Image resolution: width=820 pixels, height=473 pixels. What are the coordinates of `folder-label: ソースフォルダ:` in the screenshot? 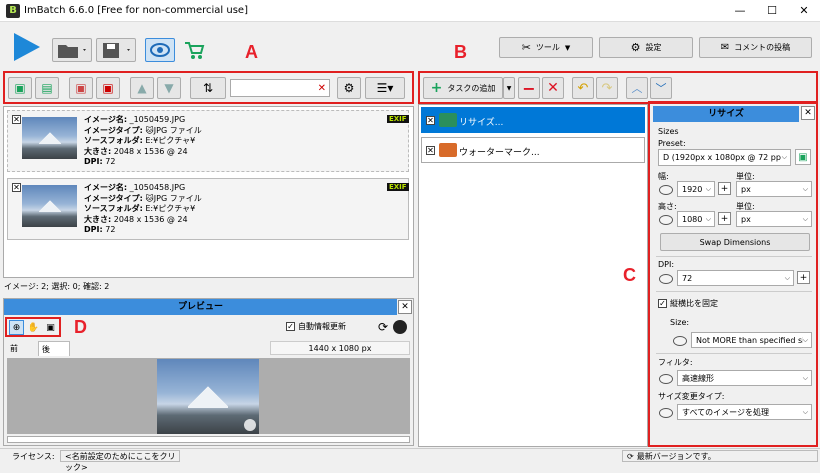 It's located at (113, 140).